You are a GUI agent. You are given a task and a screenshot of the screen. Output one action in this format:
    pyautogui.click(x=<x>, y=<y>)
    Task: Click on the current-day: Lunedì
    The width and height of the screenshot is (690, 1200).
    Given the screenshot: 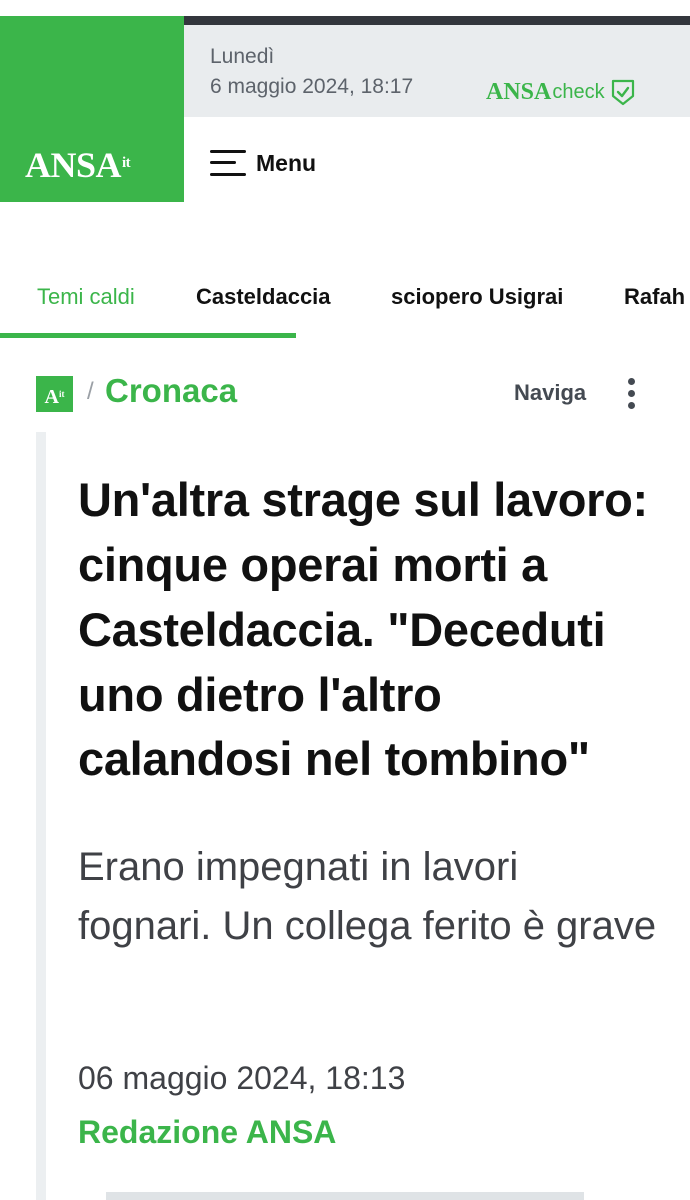 What is the action you would take?
    pyautogui.click(x=242, y=56)
    